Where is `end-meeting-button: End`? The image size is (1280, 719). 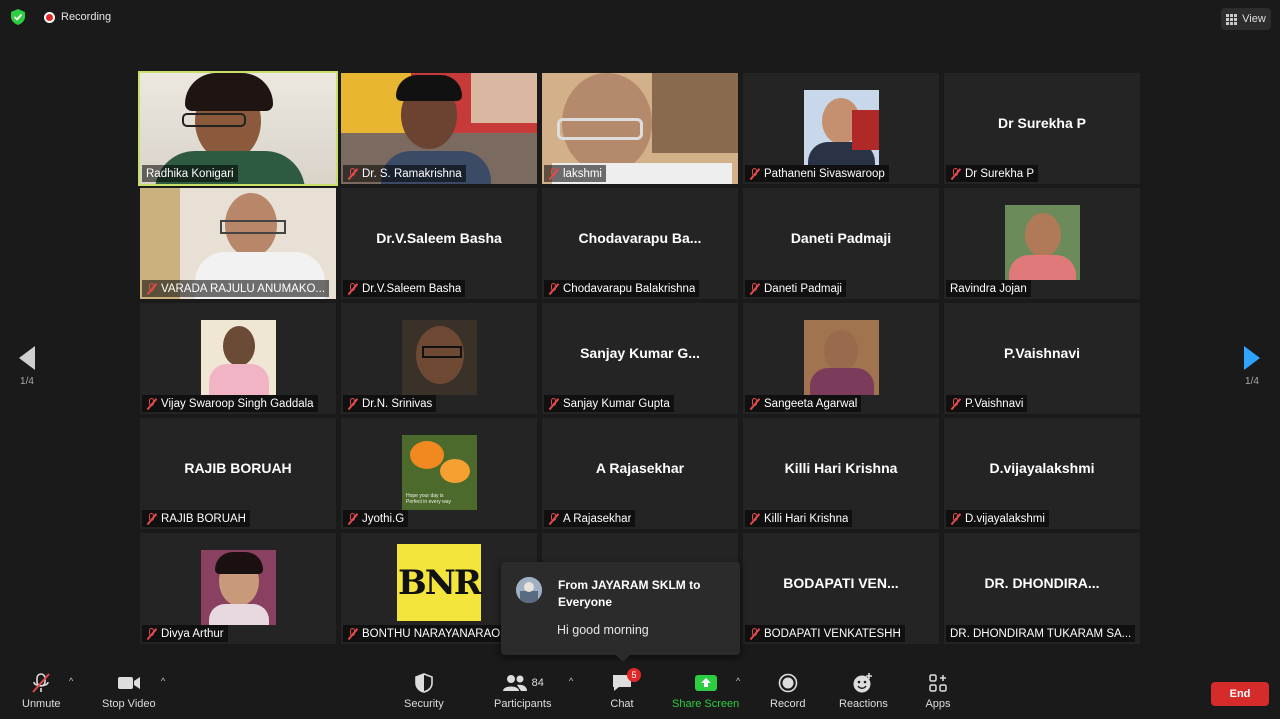
end-meeting-button: End is located at coordinates (1240, 694).